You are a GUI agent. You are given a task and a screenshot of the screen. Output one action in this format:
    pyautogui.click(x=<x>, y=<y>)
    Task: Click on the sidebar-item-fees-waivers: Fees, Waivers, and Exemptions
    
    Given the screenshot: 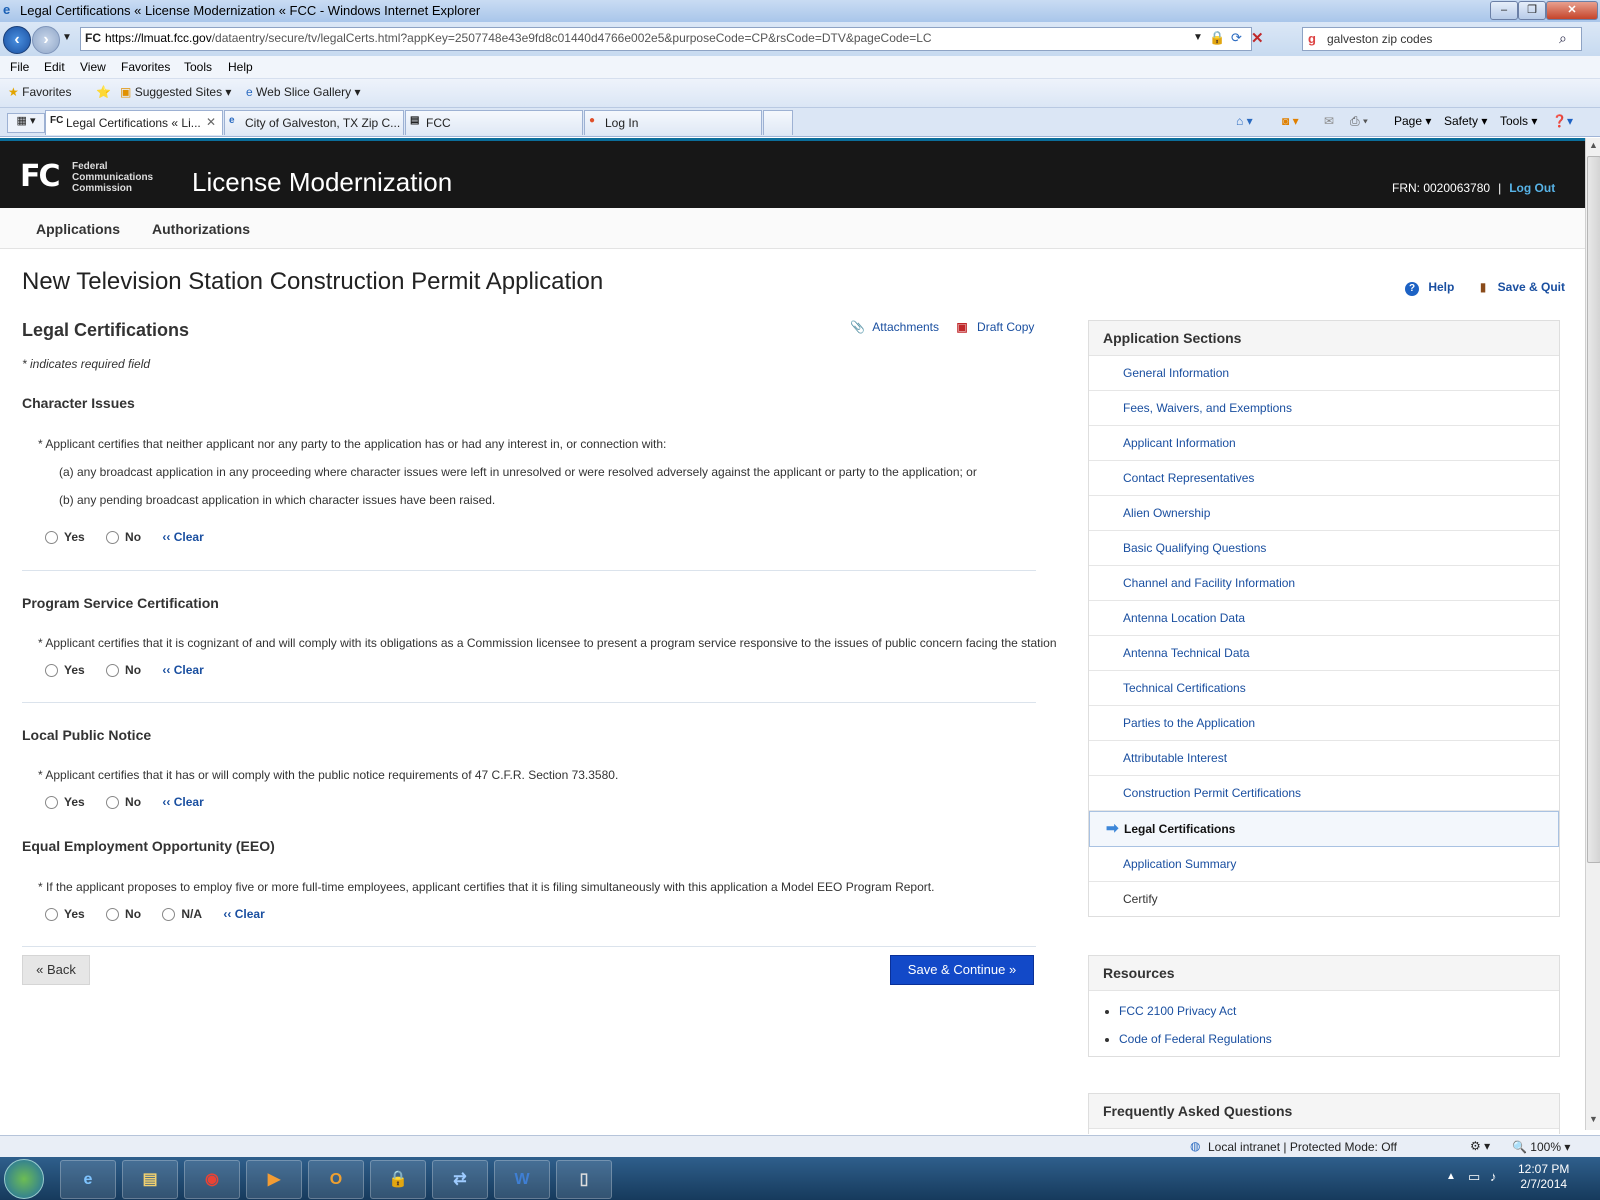 What is the action you would take?
    pyautogui.click(x=1324, y=408)
    